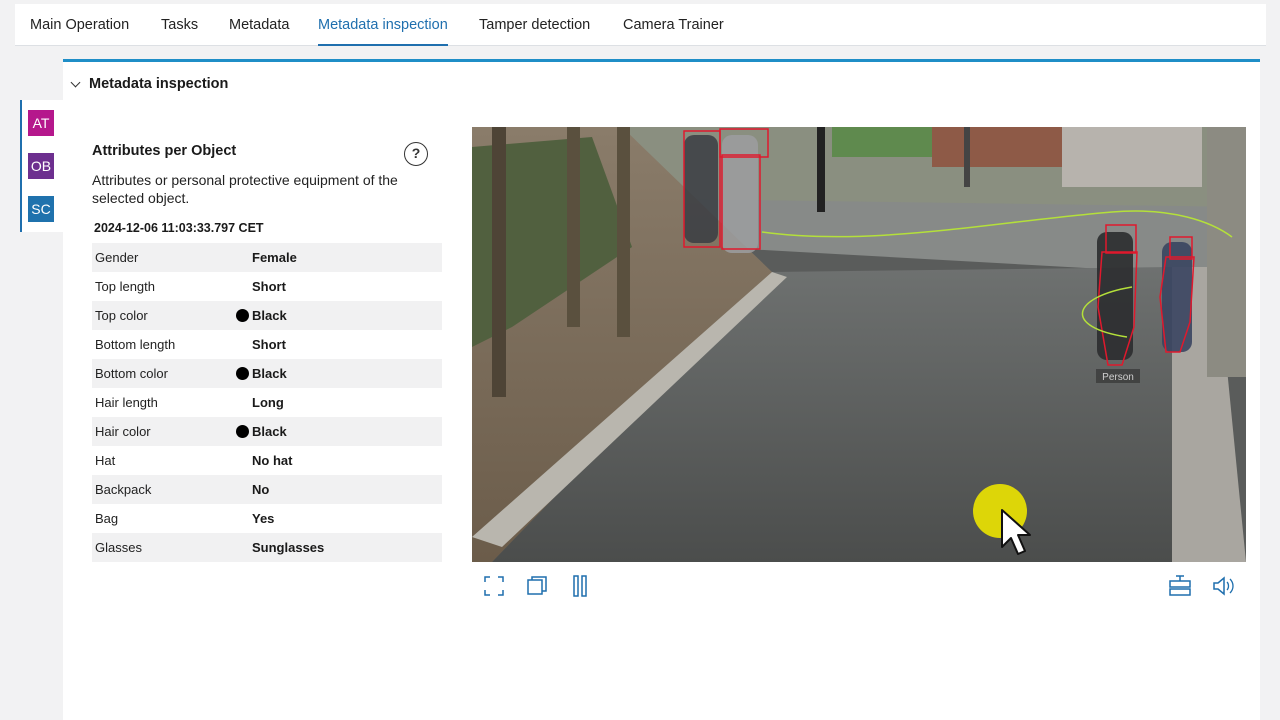 The height and width of the screenshot is (720, 1280). What do you see at coordinates (1132, 157) in the screenshot?
I see `building` at bounding box center [1132, 157].